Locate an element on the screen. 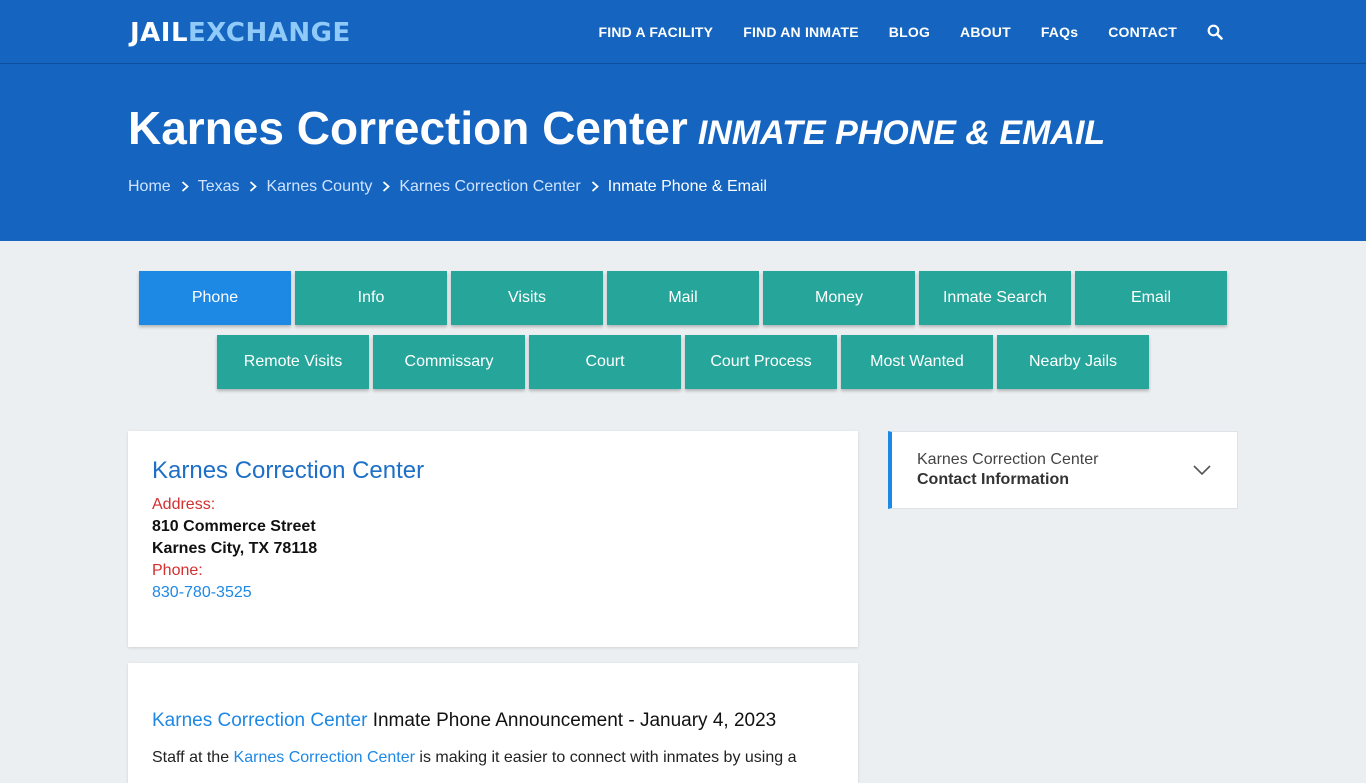 The height and width of the screenshot is (783, 1366). nav-contact: CONTACT is located at coordinates (1142, 32).